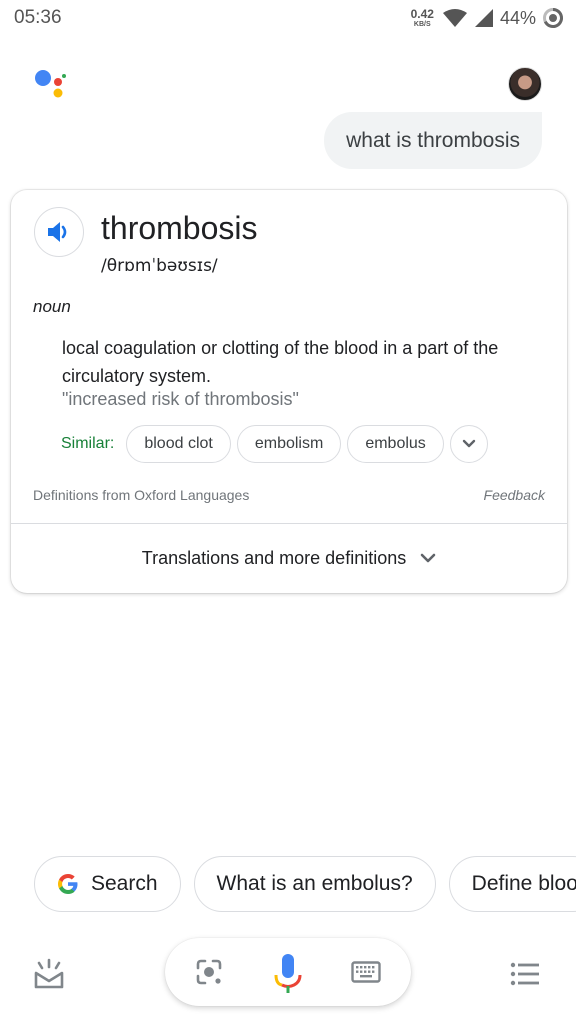 This screenshot has width=576, height=1024. I want to click on google-assistant-logo, so click(50, 84).